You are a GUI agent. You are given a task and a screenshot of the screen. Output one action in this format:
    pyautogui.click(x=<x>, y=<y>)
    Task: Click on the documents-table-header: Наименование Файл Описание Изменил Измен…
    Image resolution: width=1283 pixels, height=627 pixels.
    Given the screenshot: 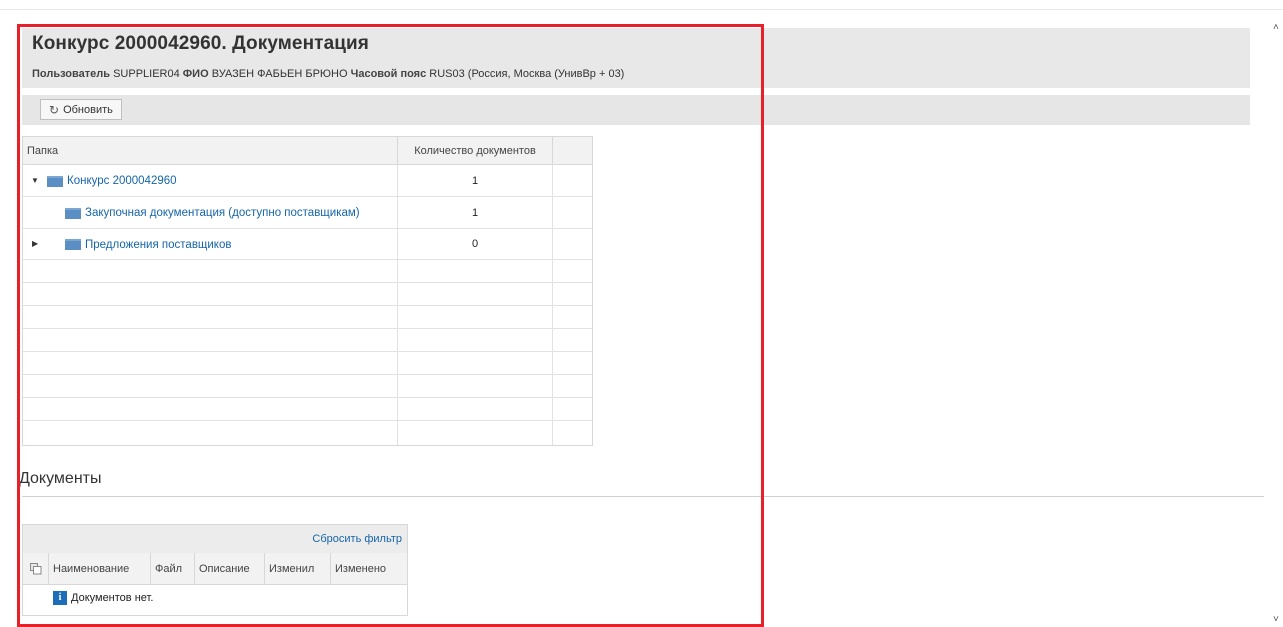 What is the action you would take?
    pyautogui.click(x=215, y=569)
    